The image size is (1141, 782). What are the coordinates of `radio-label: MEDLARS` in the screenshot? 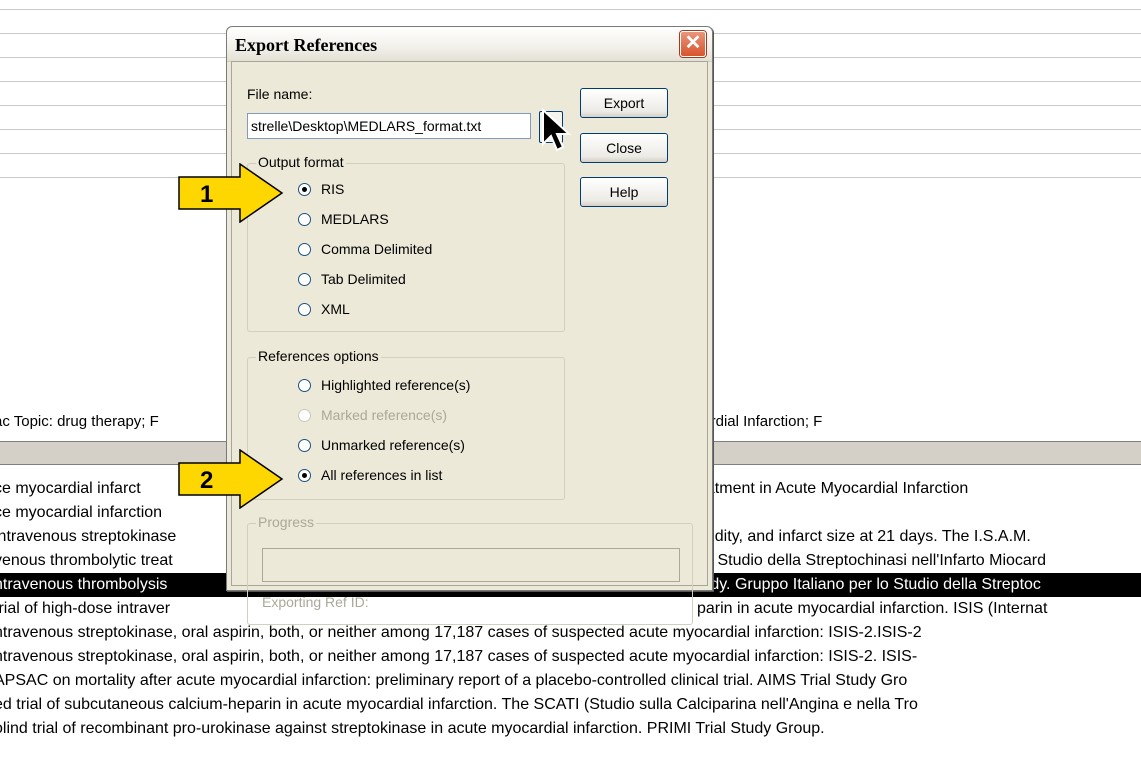 It's located at (355, 219).